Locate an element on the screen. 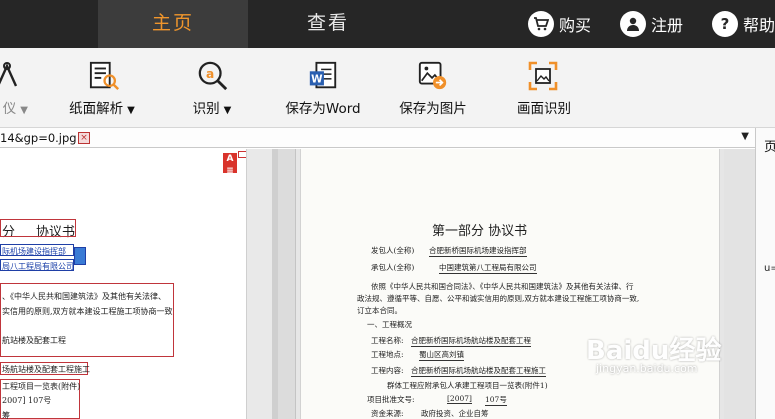 This screenshot has width=775, height=419. left-line-4: 场航站楼及配套工程施工 is located at coordinates (46, 369).